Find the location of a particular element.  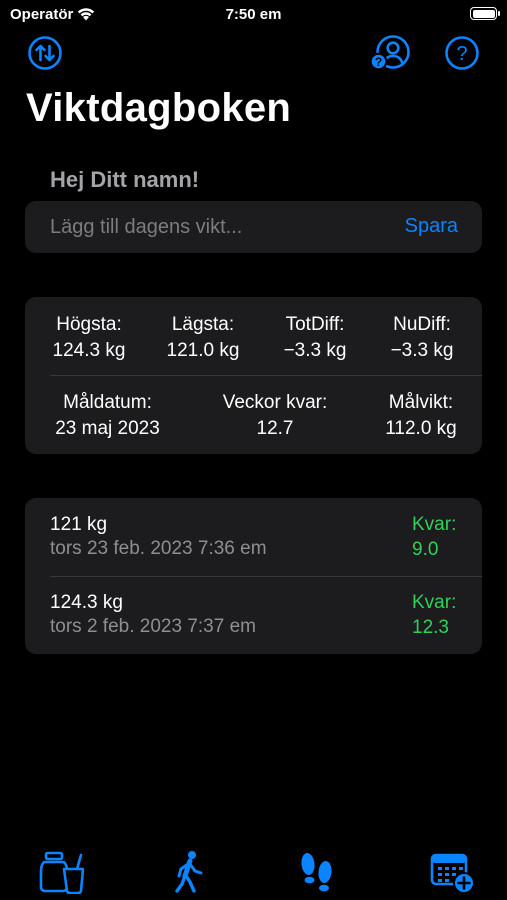

save-button: Spara is located at coordinates (431, 226).